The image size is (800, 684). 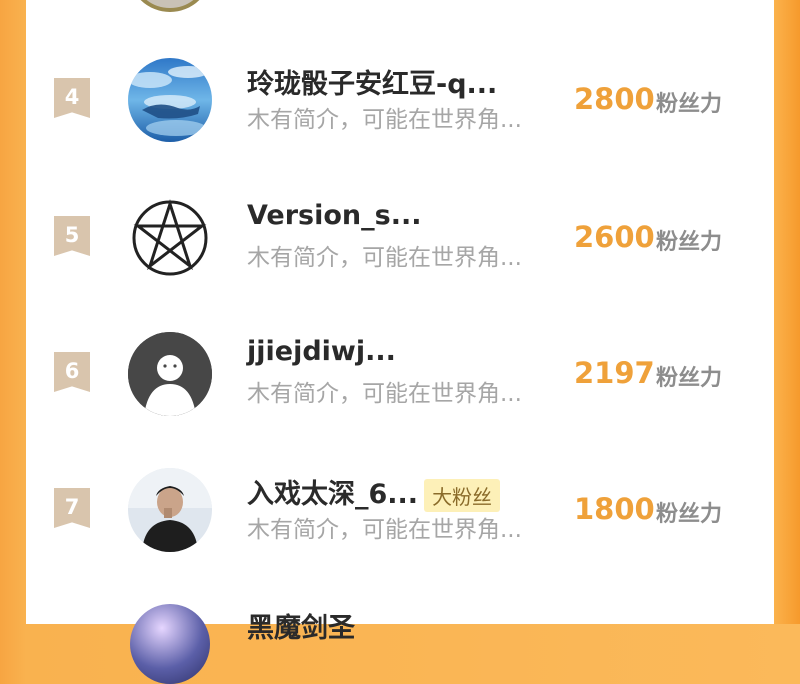 I want to click on avatar-next-user, so click(x=170, y=644).